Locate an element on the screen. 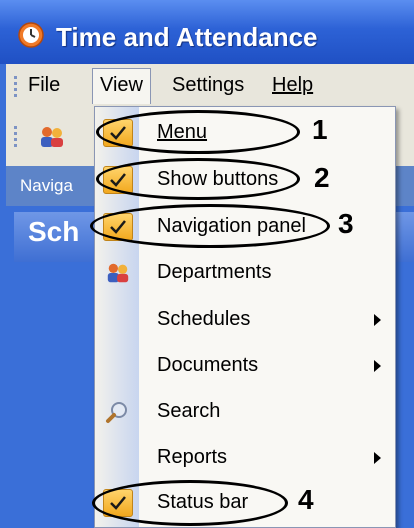  menubar-grip-icon is located at coordinates (15, 87).